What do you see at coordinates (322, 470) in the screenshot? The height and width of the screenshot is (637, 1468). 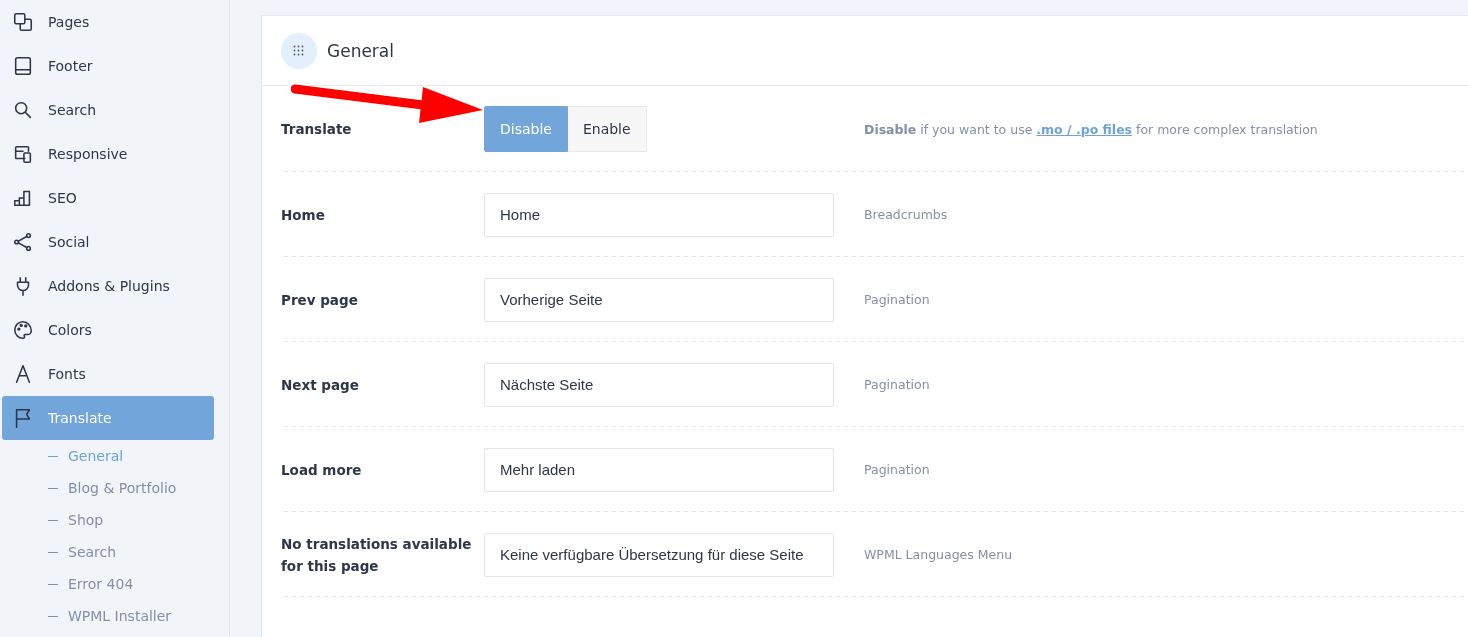 I see `field-label: Load more` at bounding box center [322, 470].